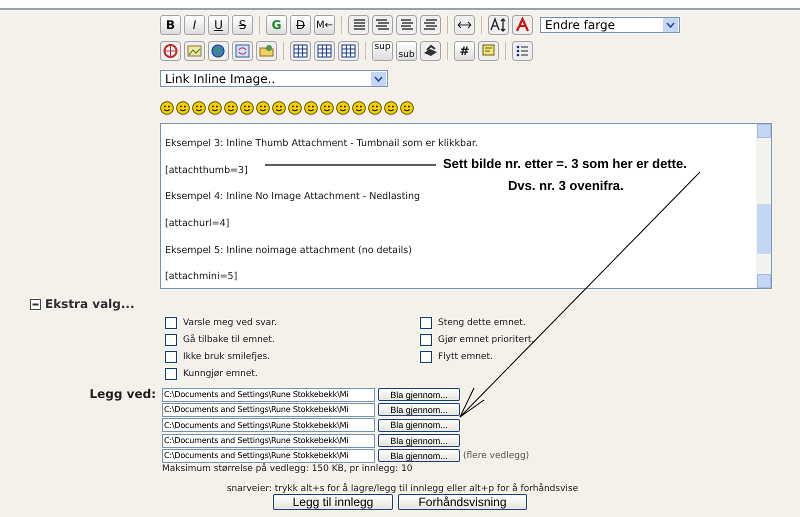  What do you see at coordinates (230, 323) in the screenshot?
I see `checkbox-label: Varsle meg ved svar.` at bounding box center [230, 323].